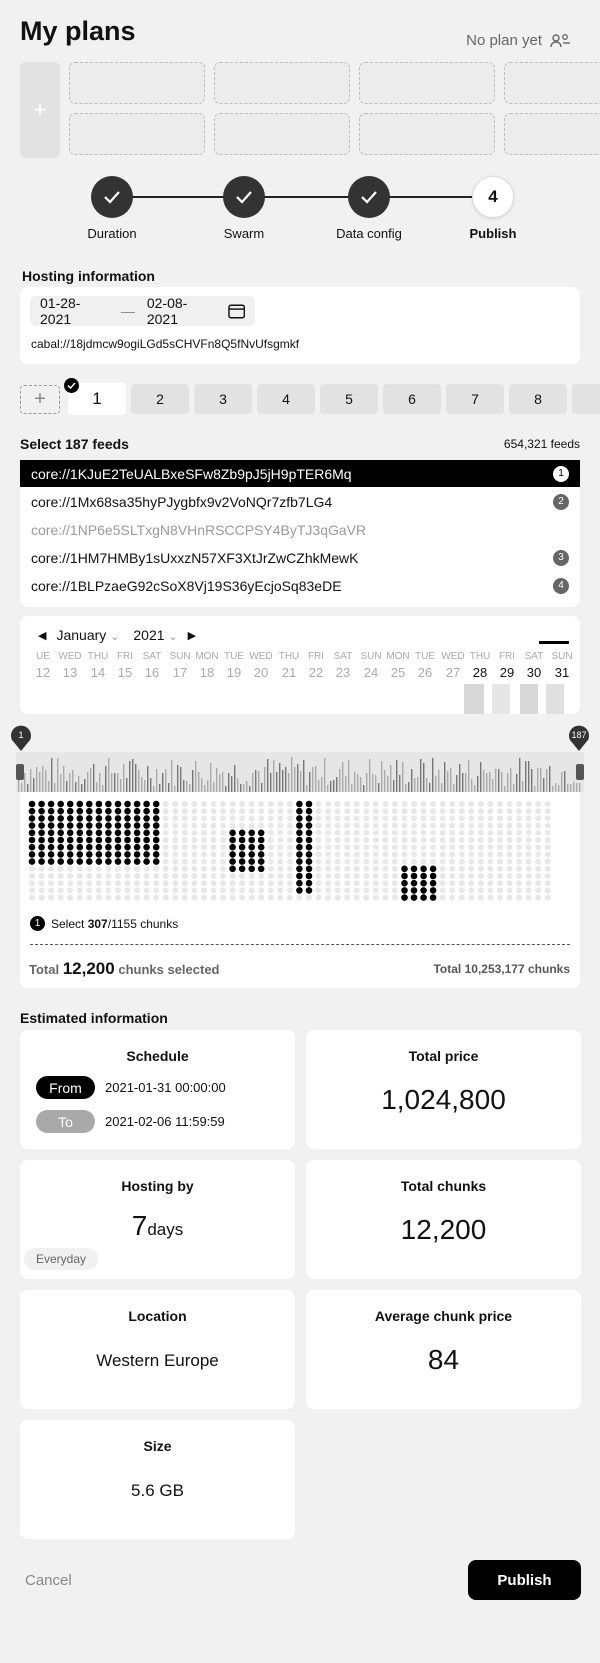  I want to click on calendar-day: 31, so click(562, 672).